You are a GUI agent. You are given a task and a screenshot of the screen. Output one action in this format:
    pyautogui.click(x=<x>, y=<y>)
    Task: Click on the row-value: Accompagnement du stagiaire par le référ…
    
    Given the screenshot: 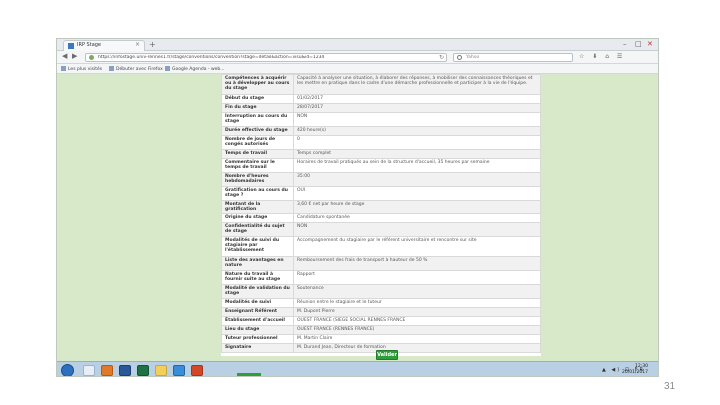 What is the action you would take?
    pyautogui.click(x=417, y=246)
    